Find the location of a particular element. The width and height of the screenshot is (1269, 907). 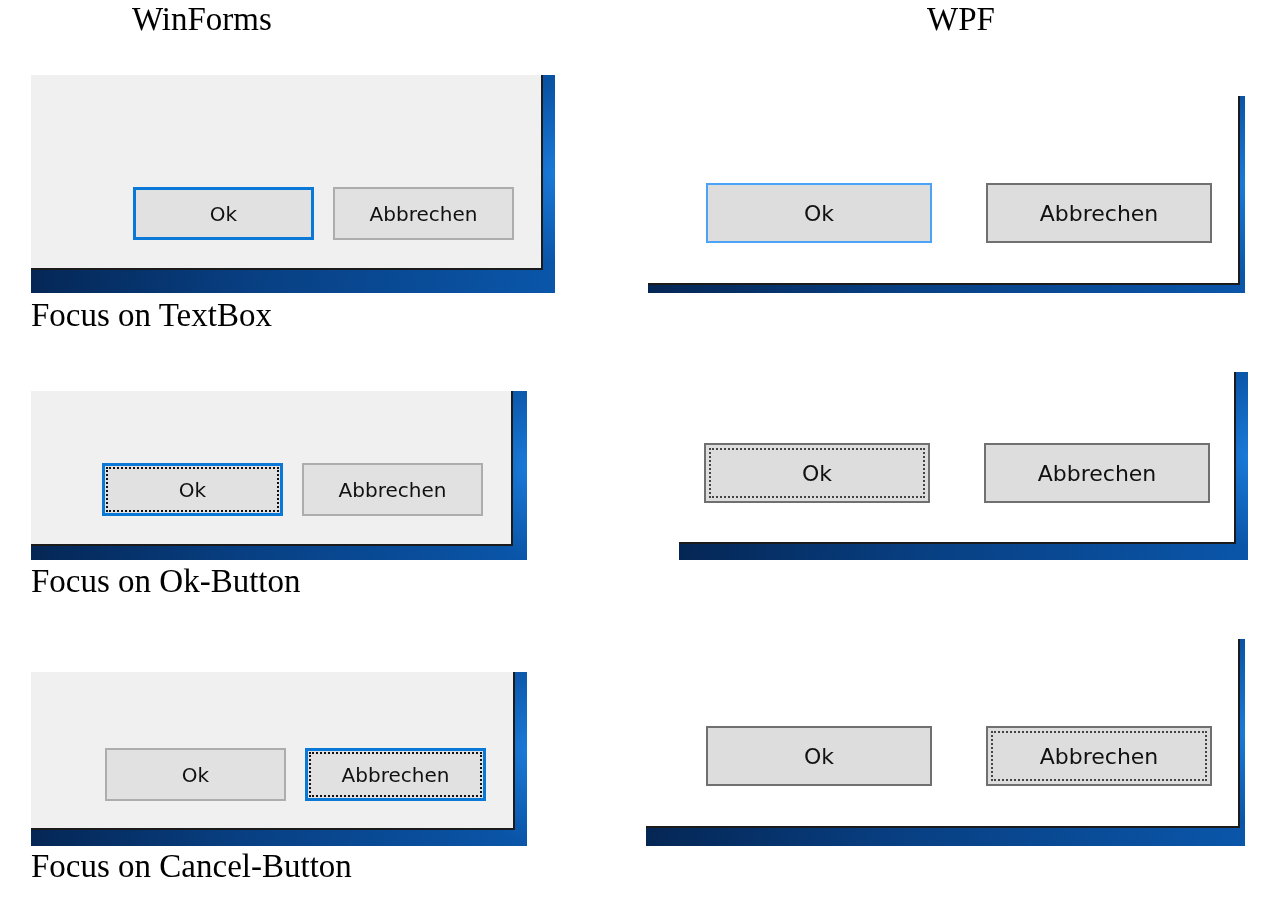

column-title: WinForms is located at coordinates (202, 19).